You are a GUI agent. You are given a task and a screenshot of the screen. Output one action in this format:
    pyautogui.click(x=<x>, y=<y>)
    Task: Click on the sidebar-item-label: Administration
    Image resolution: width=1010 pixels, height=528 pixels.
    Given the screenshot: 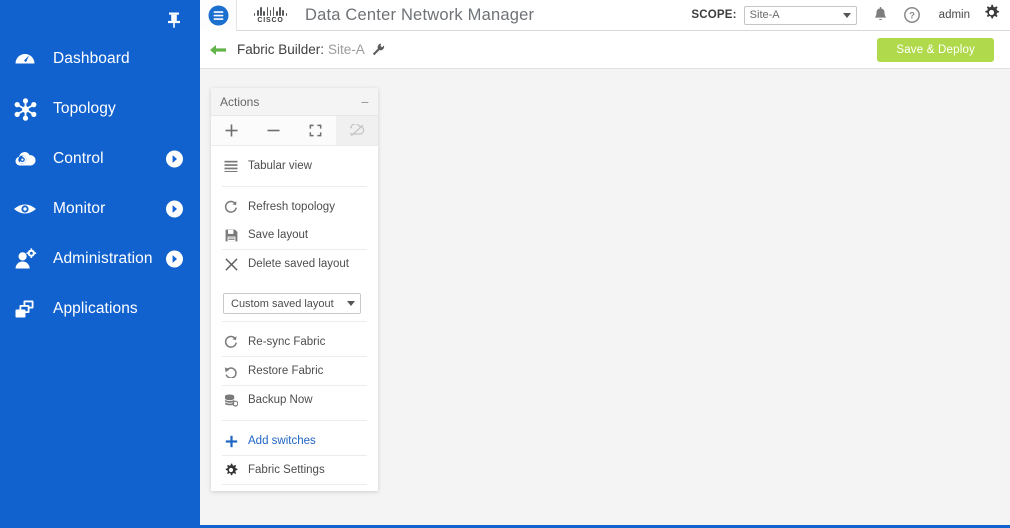 What is the action you would take?
    pyautogui.click(x=103, y=258)
    